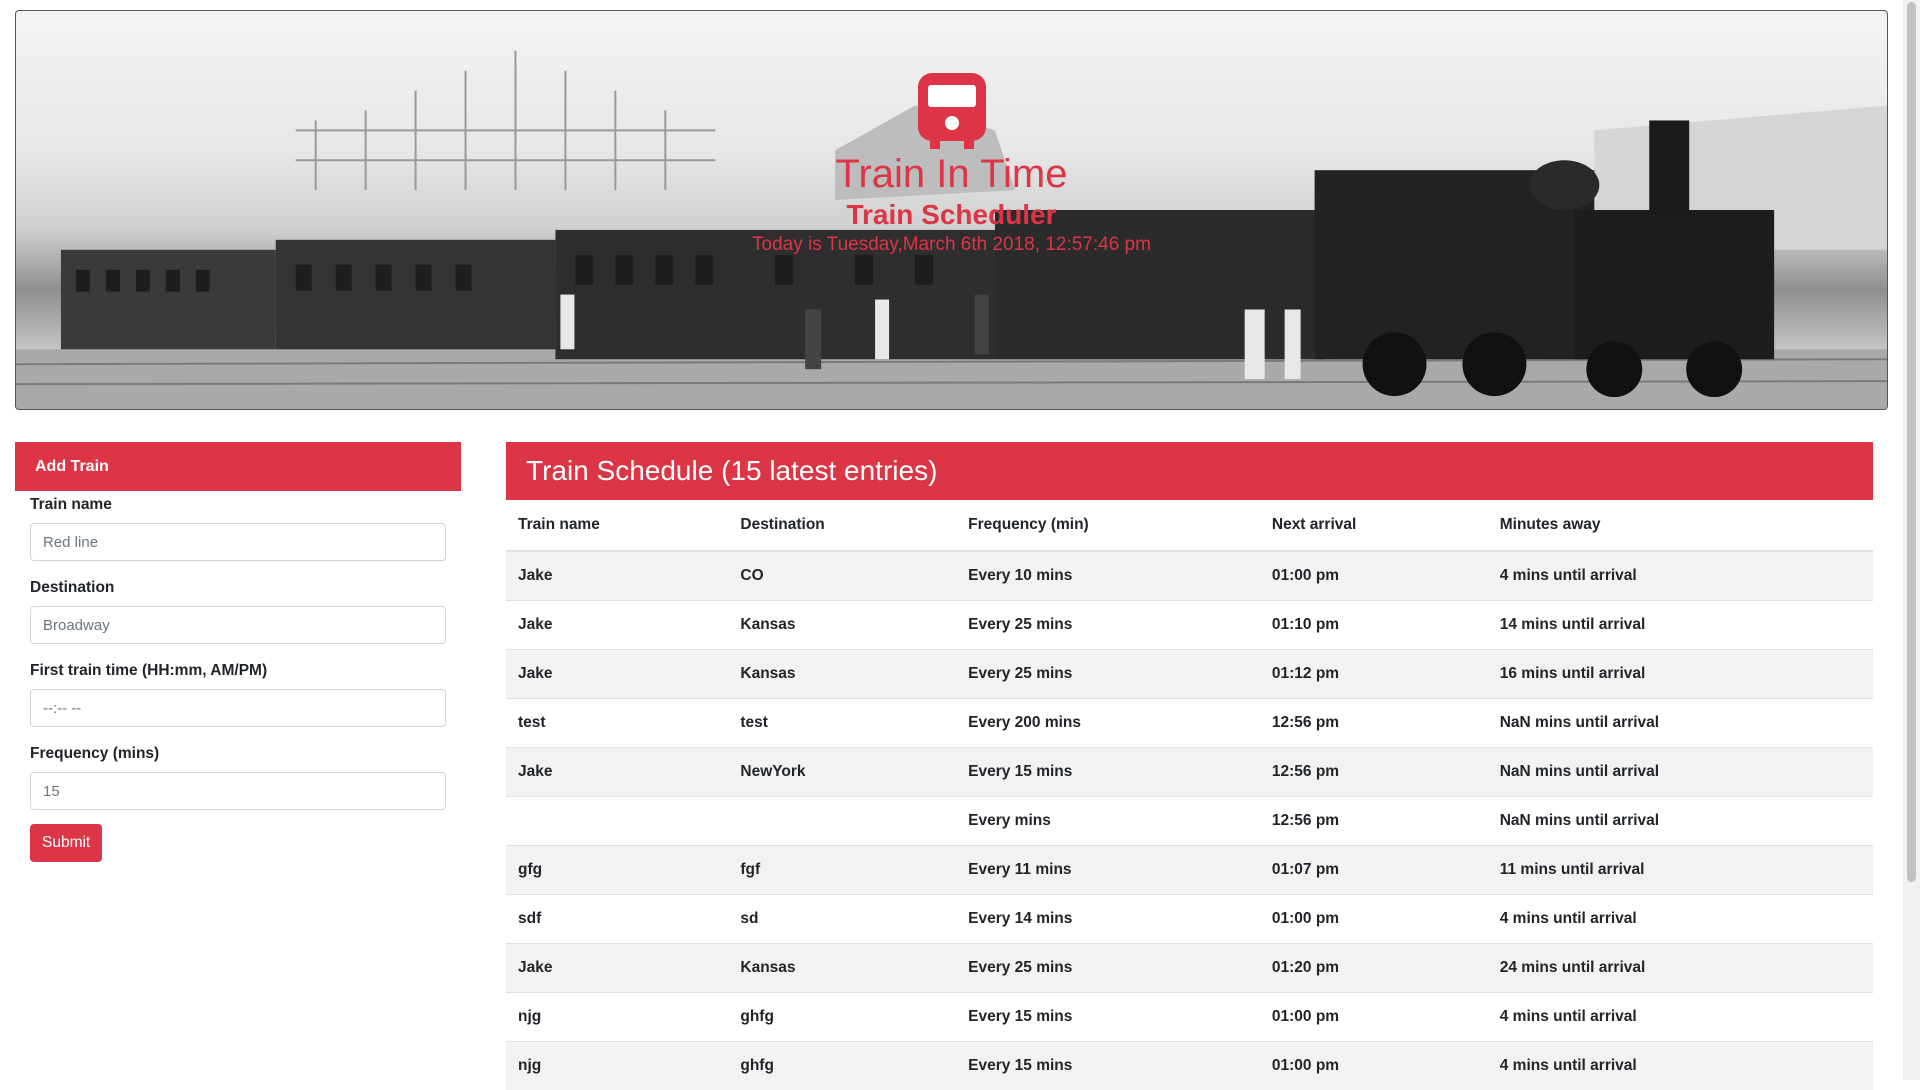 The height and width of the screenshot is (1090, 1920). What do you see at coordinates (842, 722) in the screenshot?
I see `cell-destination: test` at bounding box center [842, 722].